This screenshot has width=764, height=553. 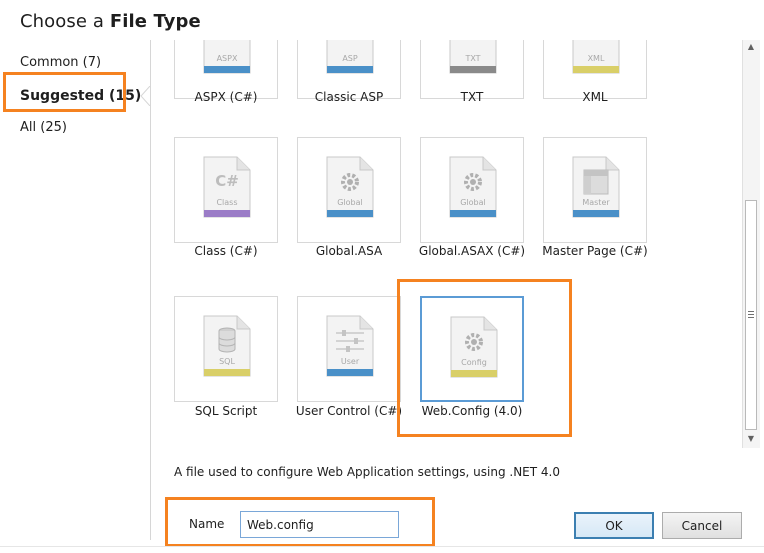 I want to click on user-control-file-icon: User, so click(x=350, y=346).